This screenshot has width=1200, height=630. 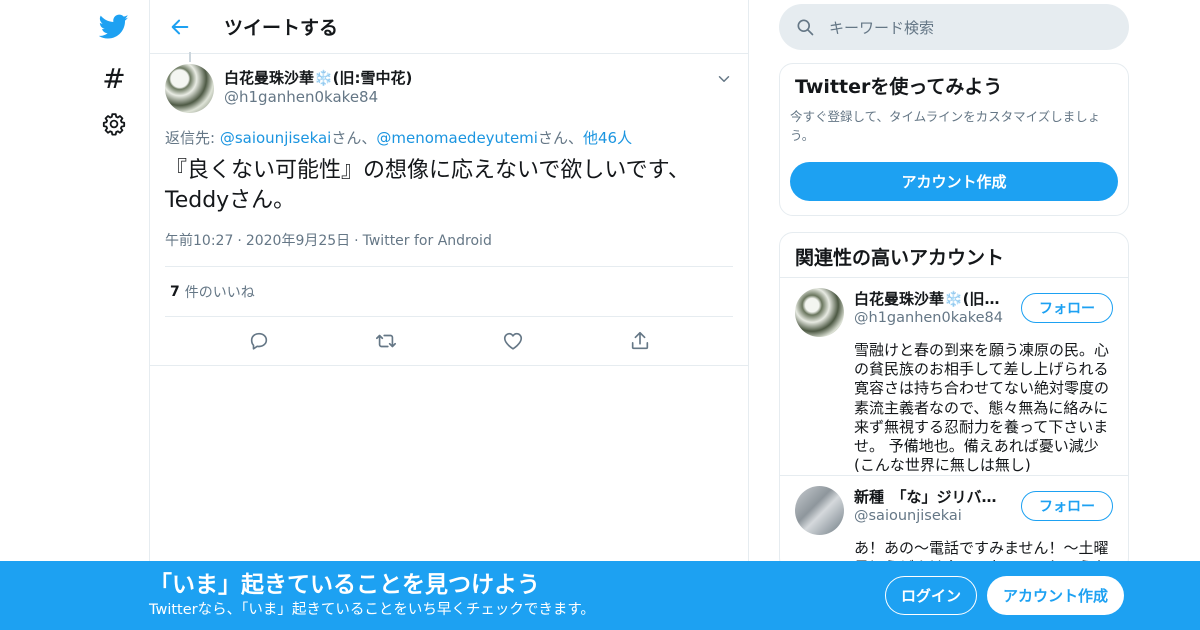 What do you see at coordinates (192, 138) in the screenshot?
I see `reply-prefix: 返信先:` at bounding box center [192, 138].